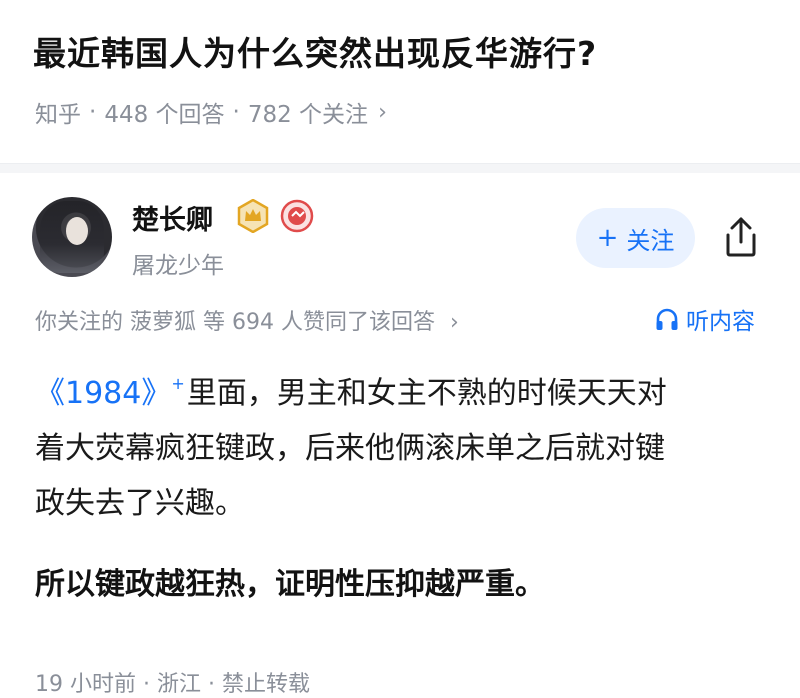 This screenshot has height=698, width=800. I want to click on post-time: 19 小时前, so click(85, 684).